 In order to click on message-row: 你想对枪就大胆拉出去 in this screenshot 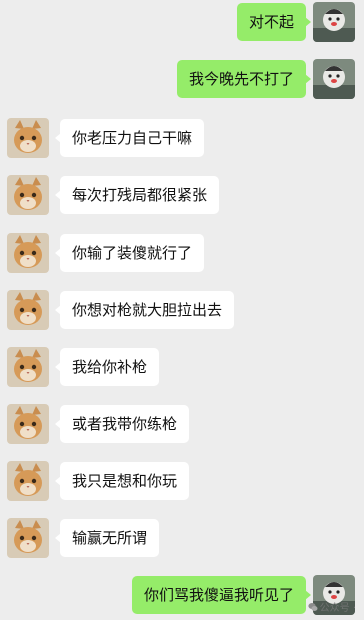, I will do `click(182, 311)`.